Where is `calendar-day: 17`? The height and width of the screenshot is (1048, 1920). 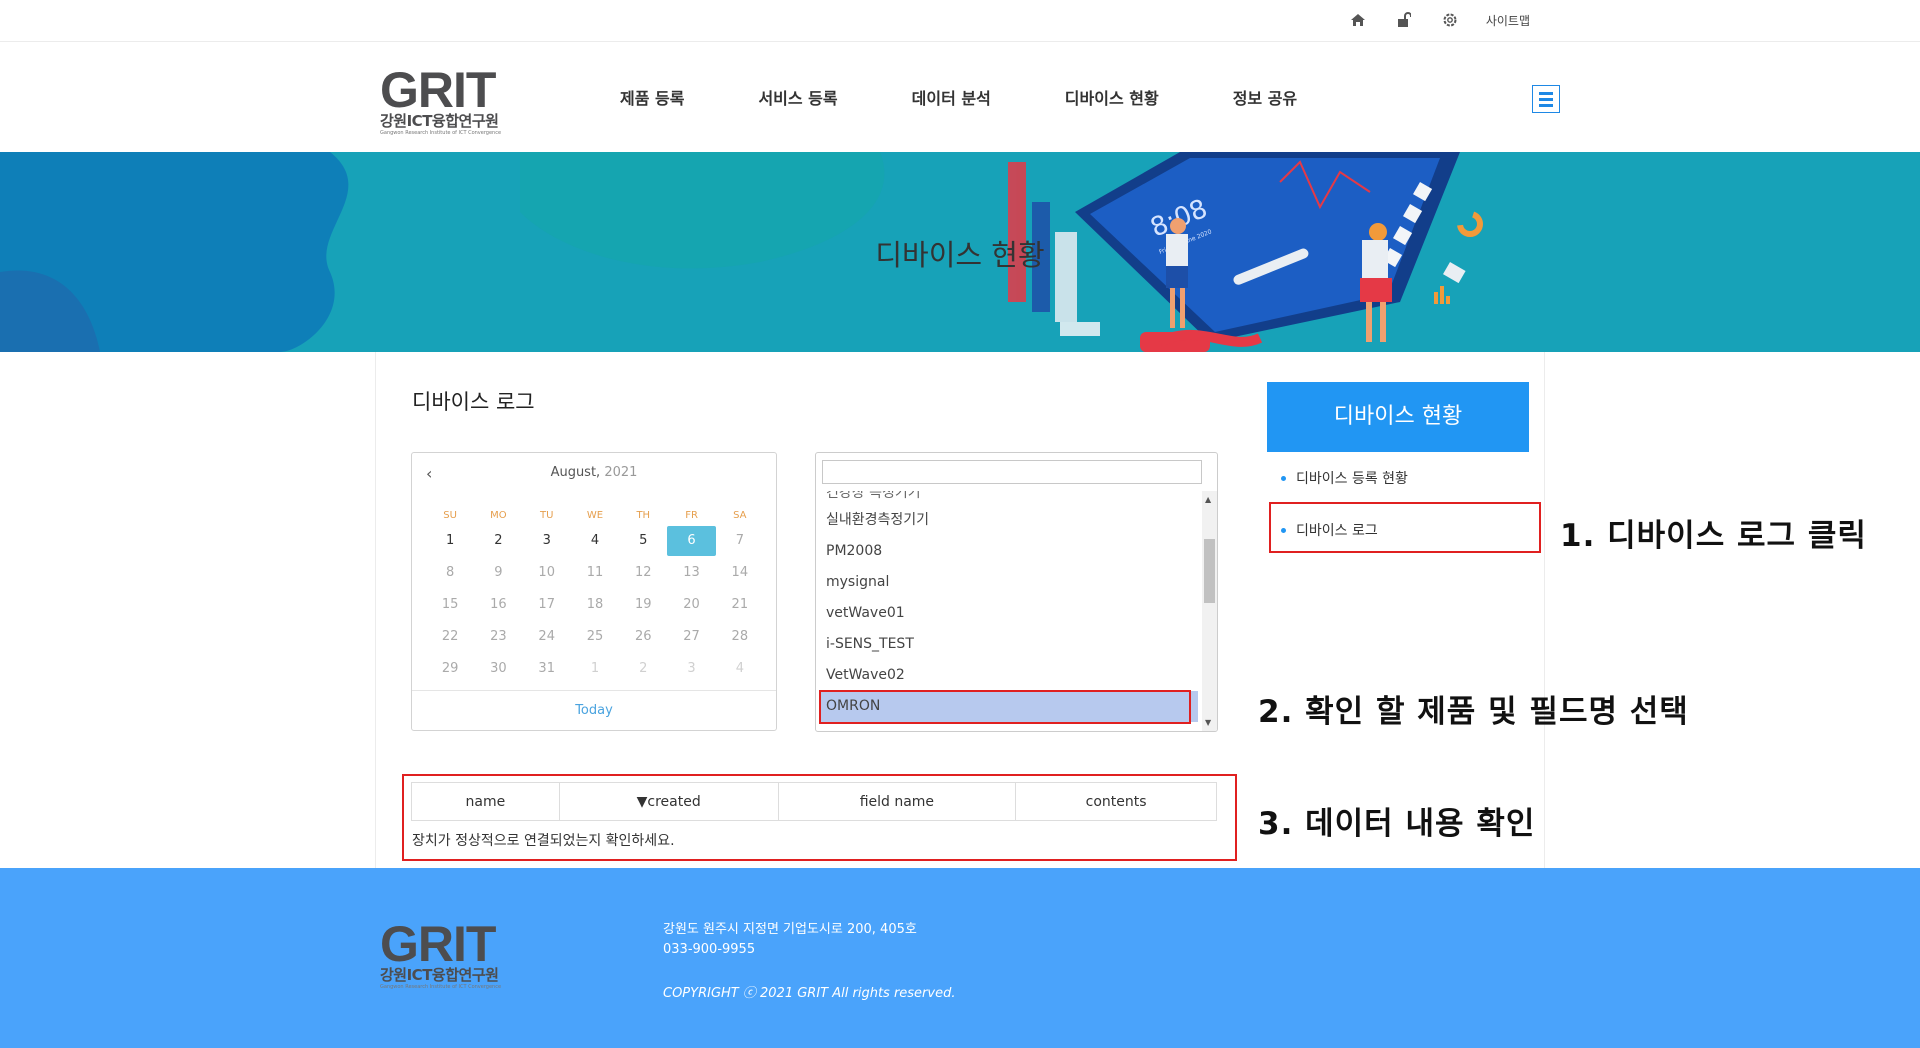
calendar-day: 17 is located at coordinates (547, 605).